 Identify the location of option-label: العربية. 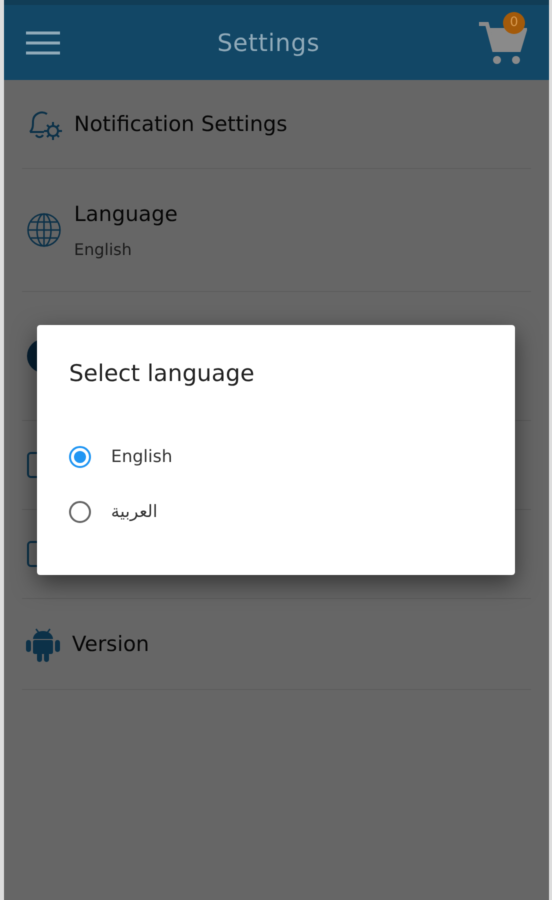
(134, 512).